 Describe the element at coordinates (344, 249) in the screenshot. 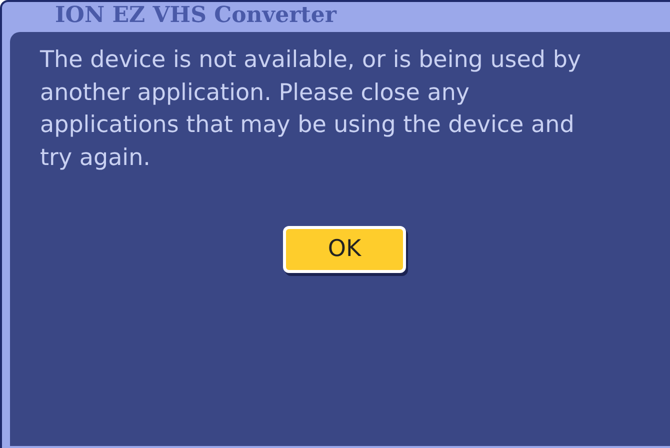

I see `ok-button: OK` at that location.